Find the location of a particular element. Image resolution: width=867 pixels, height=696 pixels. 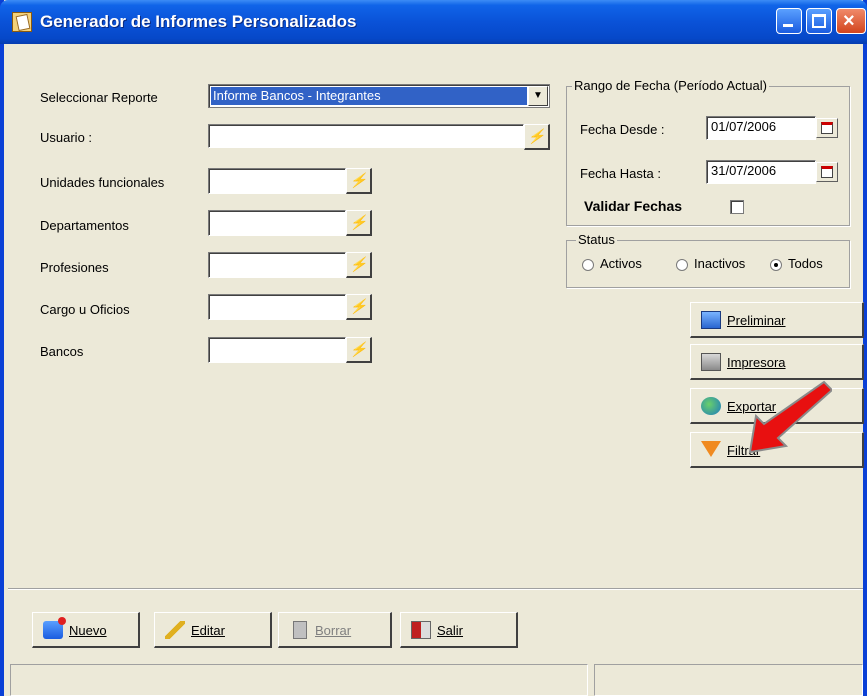

calendar-from-icon is located at coordinates (827, 128).